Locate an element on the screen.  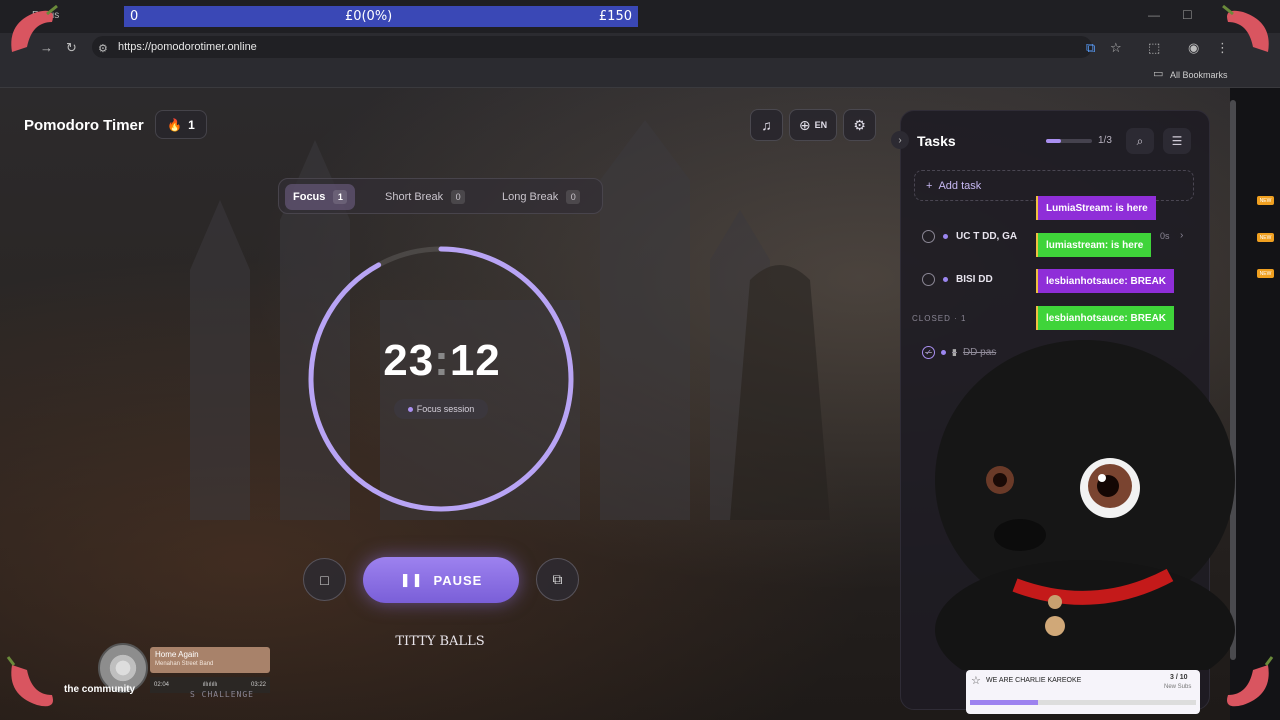
sub-goal-progress-fill is located at coordinates (1004, 702).